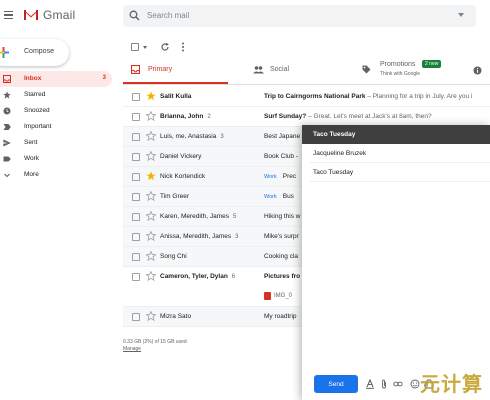  I want to click on tab-label: Primary, so click(160, 69).